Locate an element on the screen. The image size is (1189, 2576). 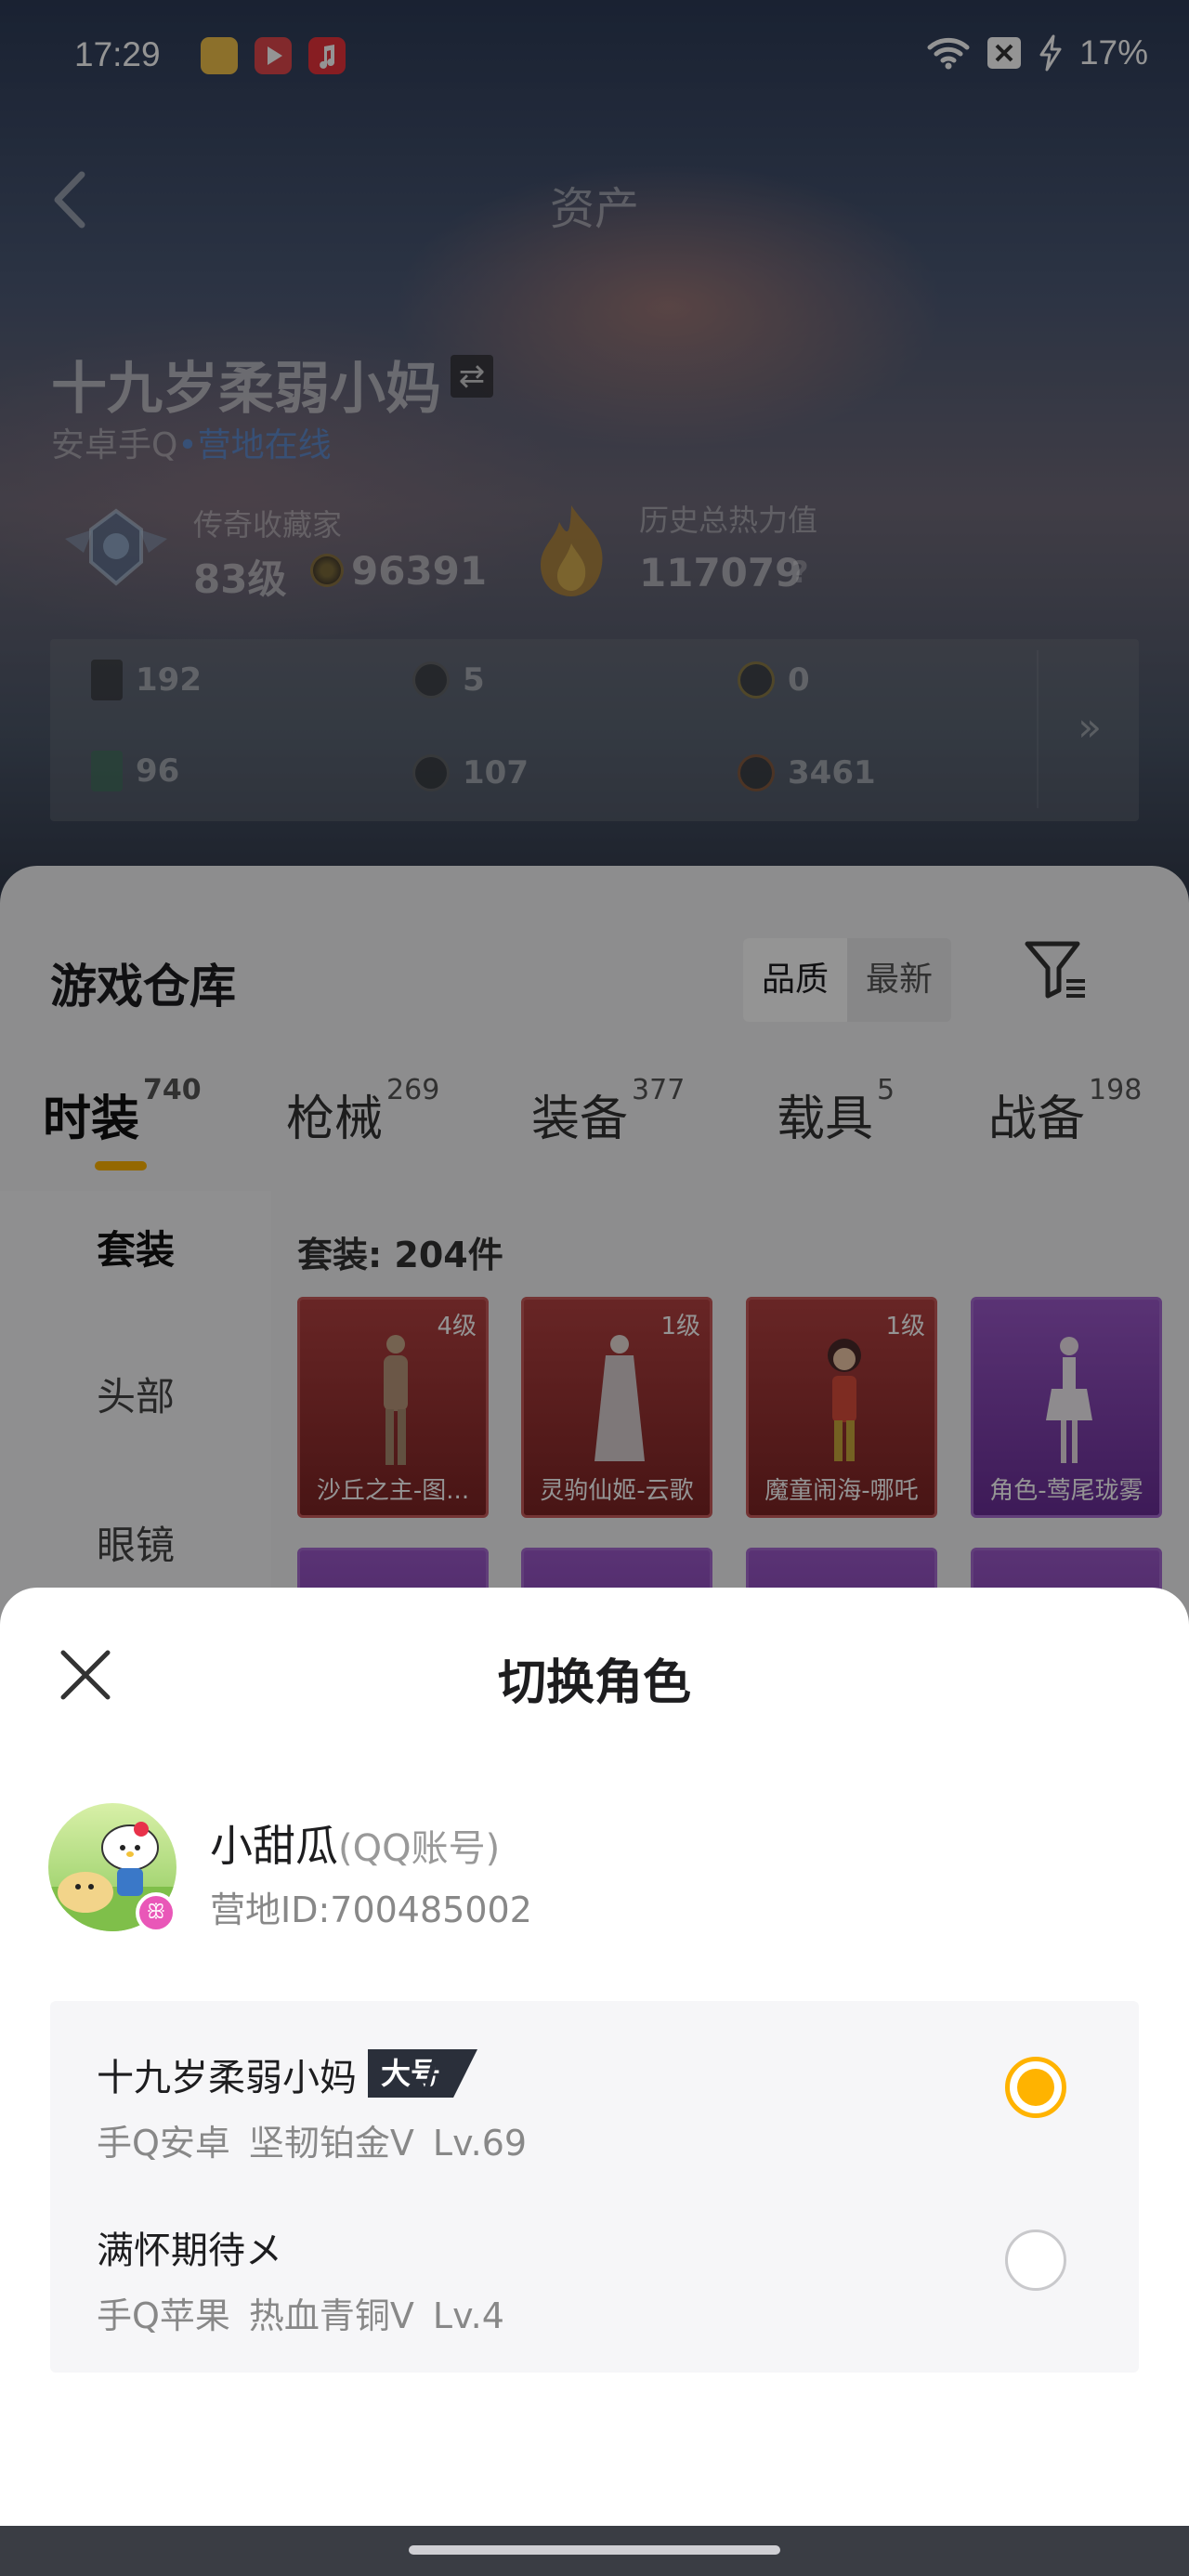
role-radio is located at coordinates (1036, 2260).